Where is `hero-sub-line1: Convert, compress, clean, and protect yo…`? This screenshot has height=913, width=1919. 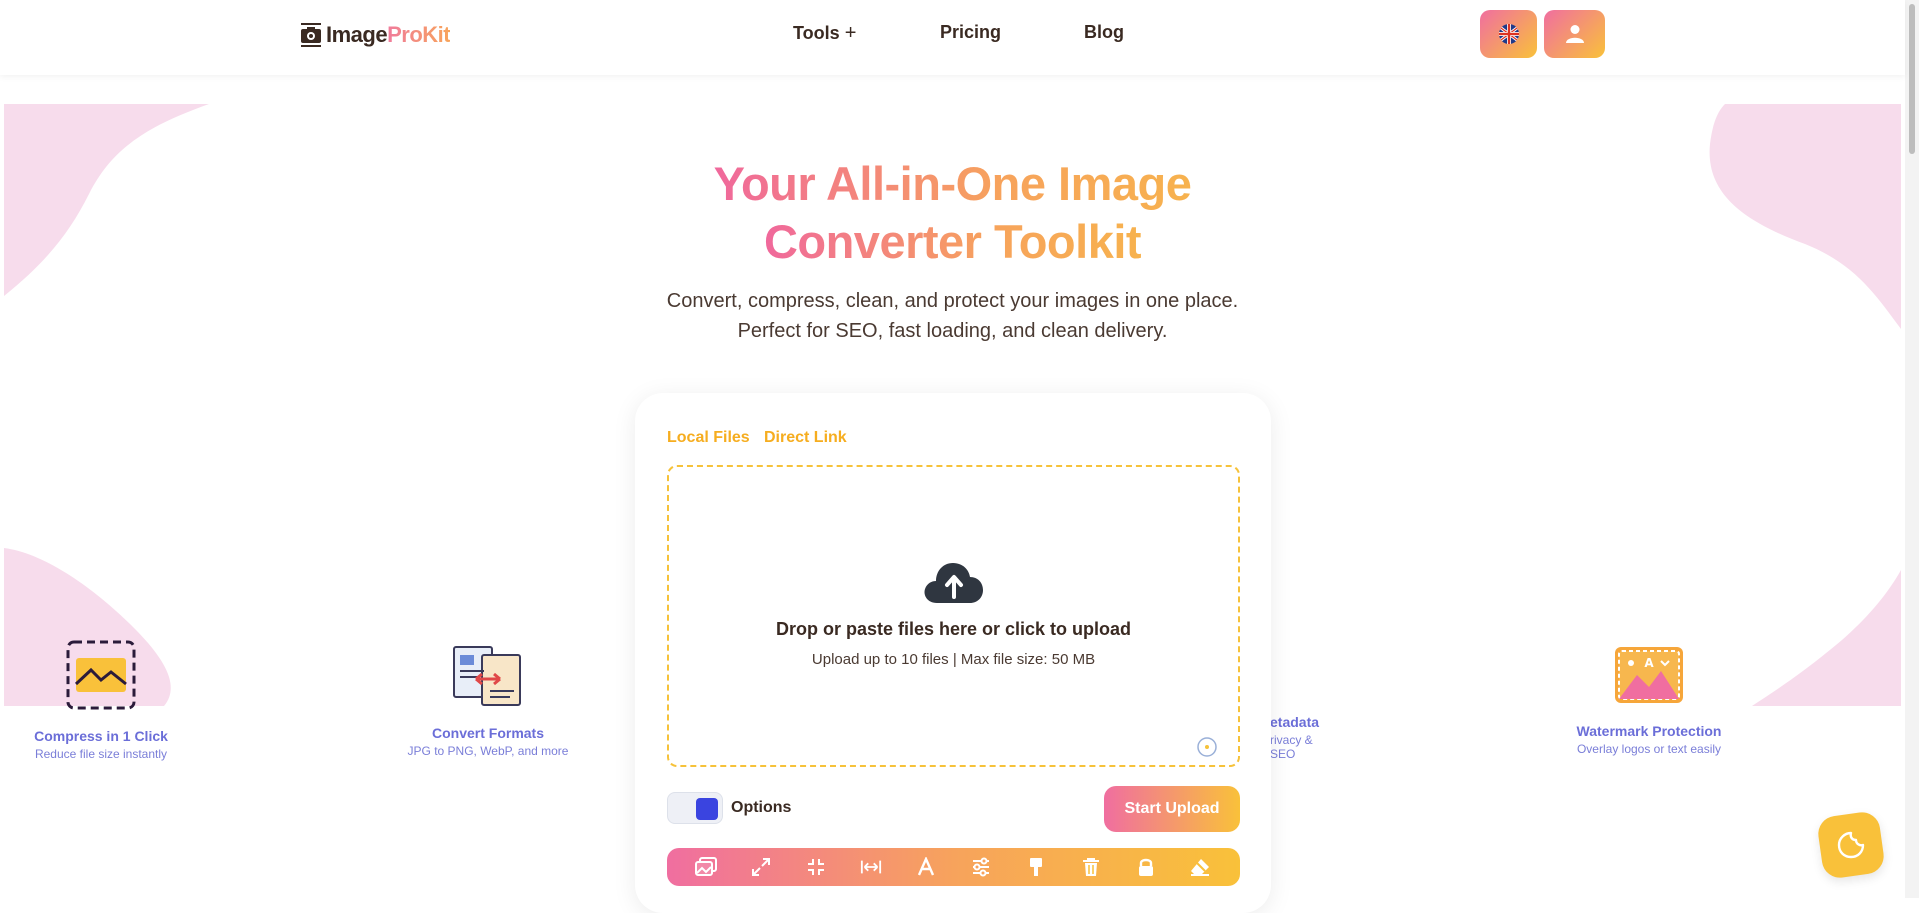
hero-sub-line1: Convert, compress, clean, and protect yo… is located at coordinates (952, 301).